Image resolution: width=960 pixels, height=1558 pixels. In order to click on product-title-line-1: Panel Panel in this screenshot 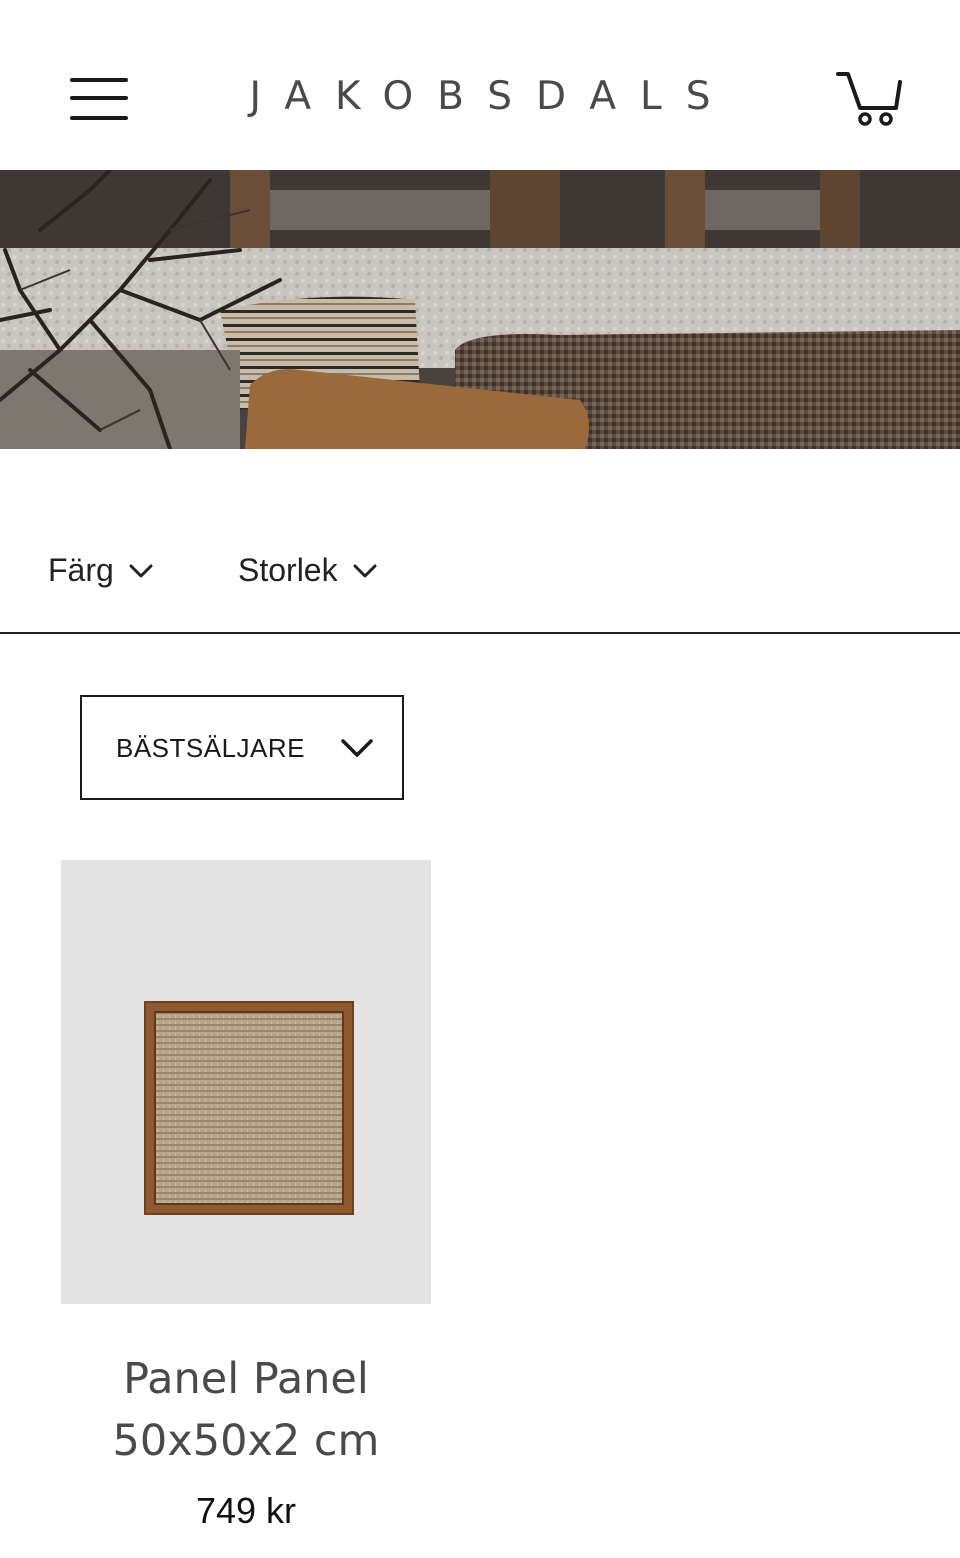, I will do `click(246, 1379)`.